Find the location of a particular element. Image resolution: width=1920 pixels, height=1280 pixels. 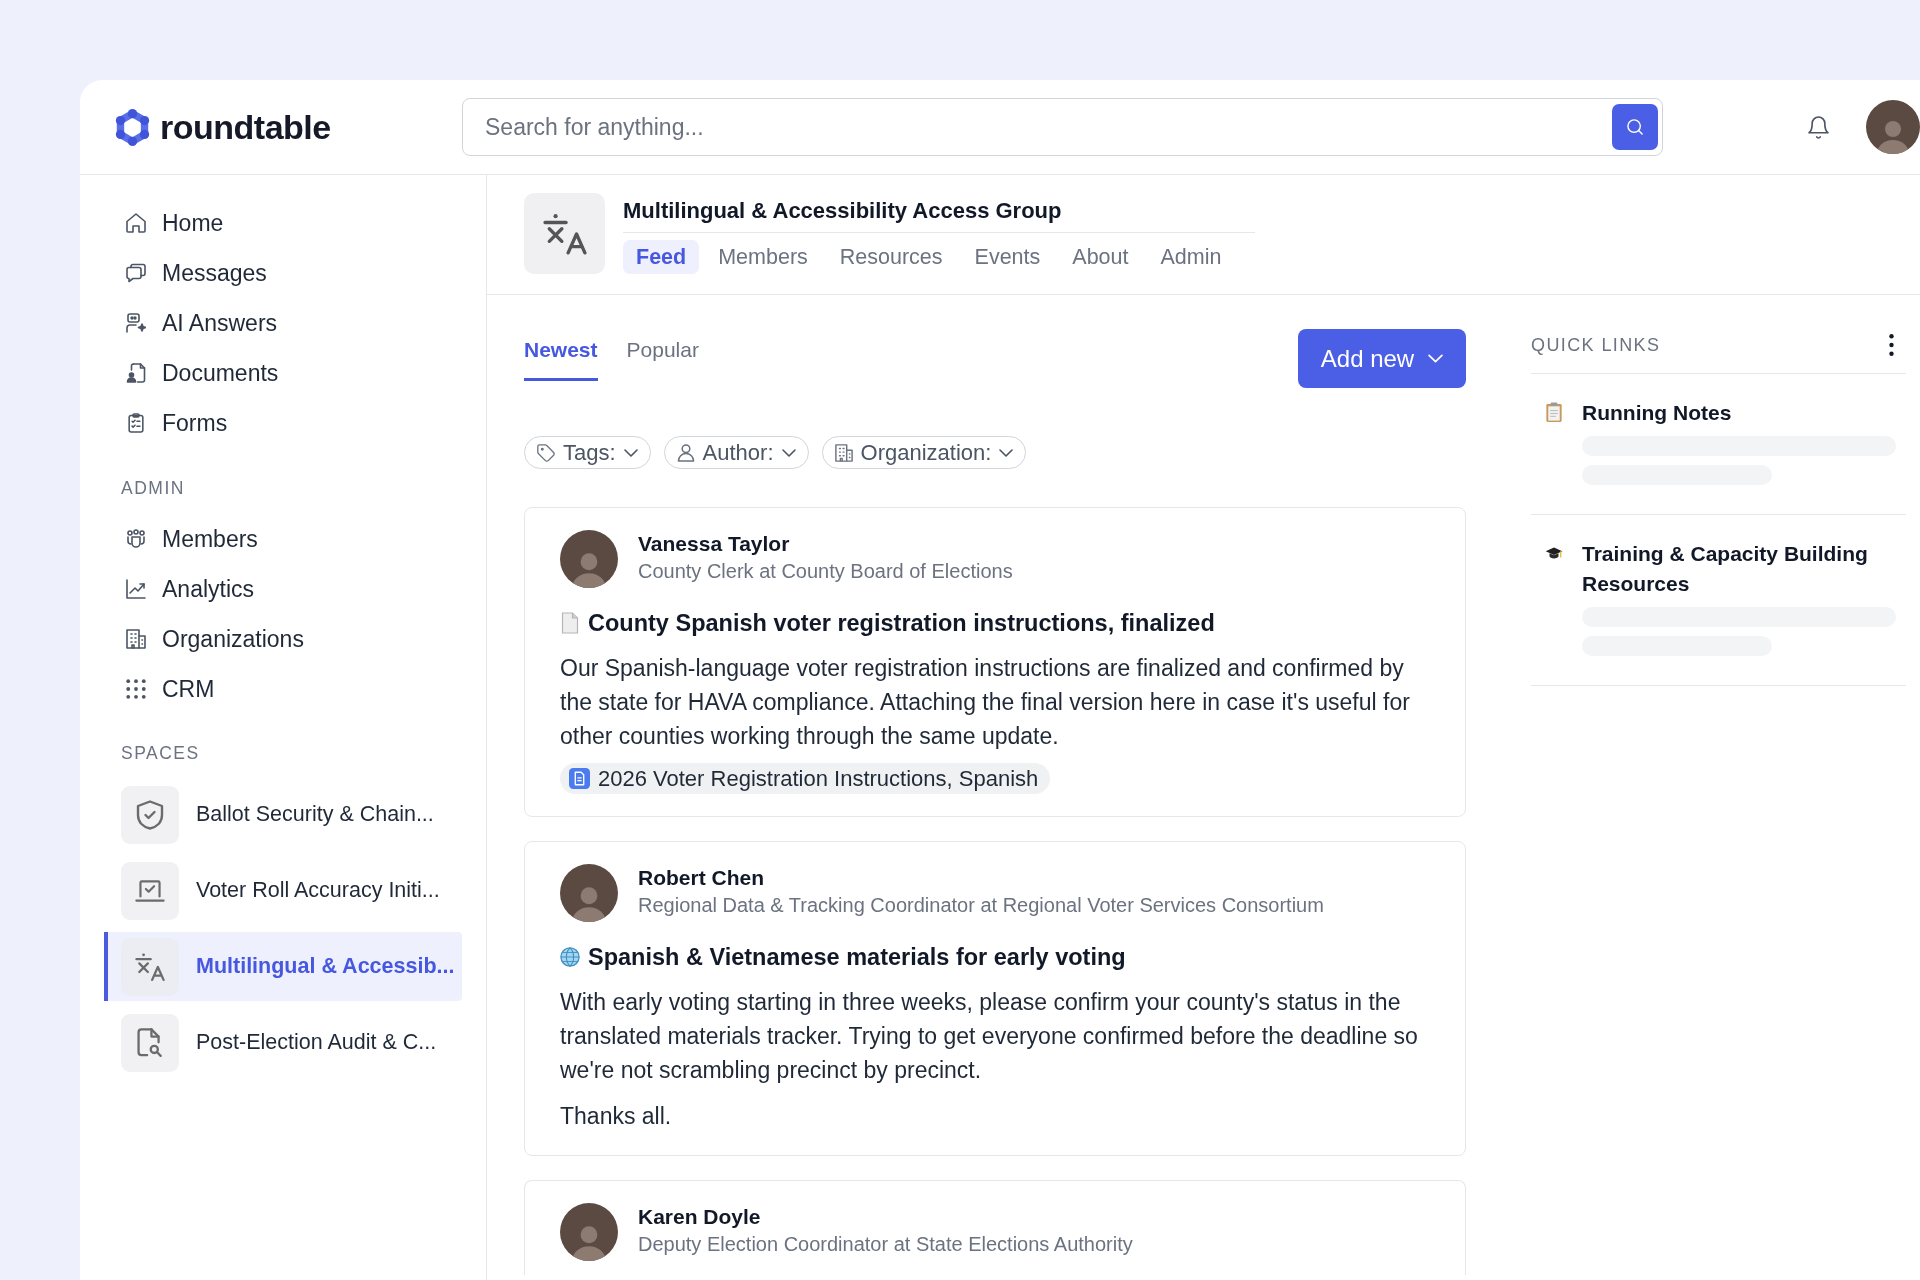

group-title: Multilingual & Accessibility Access Group is located at coordinates (842, 210).